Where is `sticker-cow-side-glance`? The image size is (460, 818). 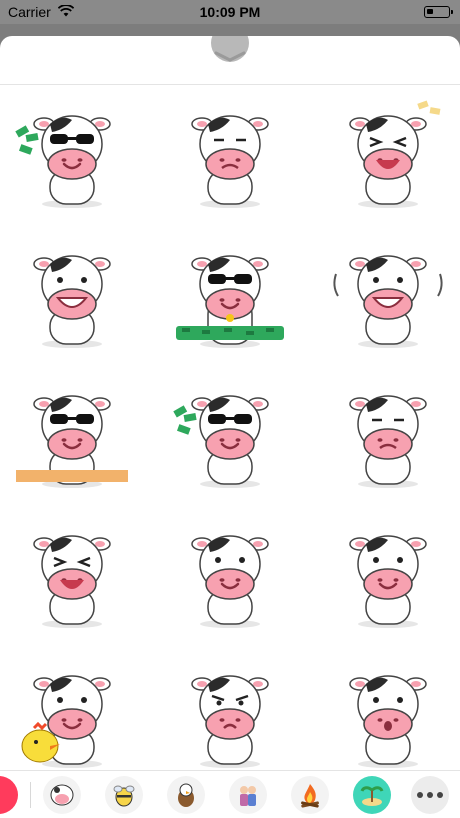
sticker-cow-side-glance is located at coordinates (388, 572).